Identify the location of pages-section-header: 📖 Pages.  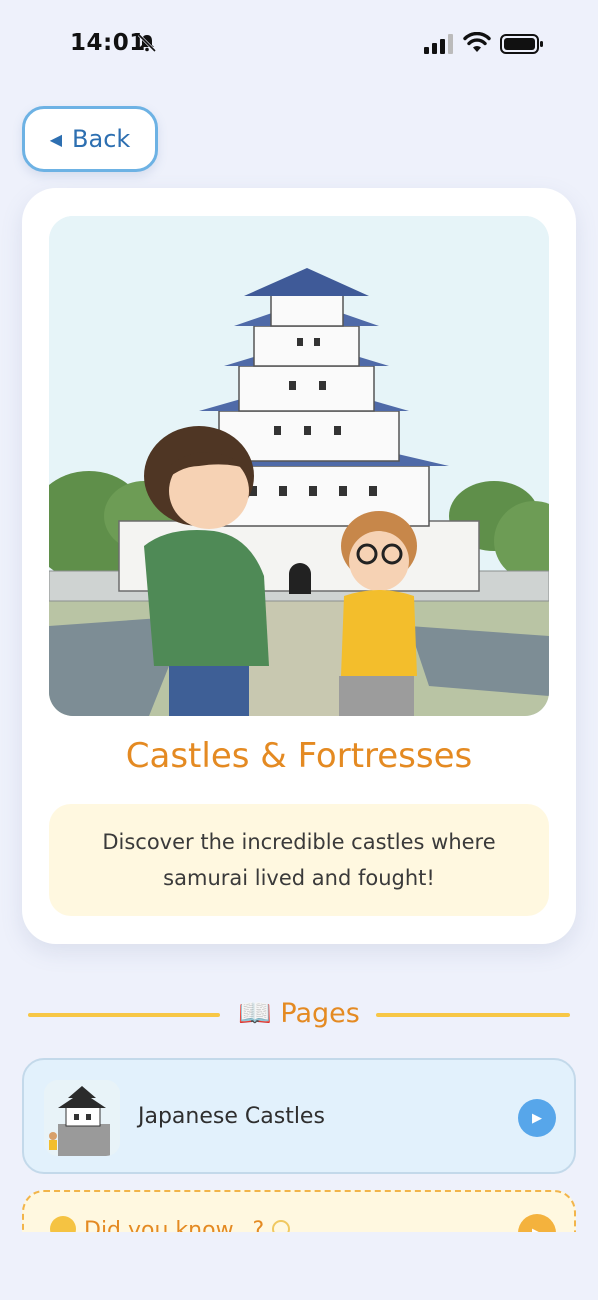
(299, 1015).